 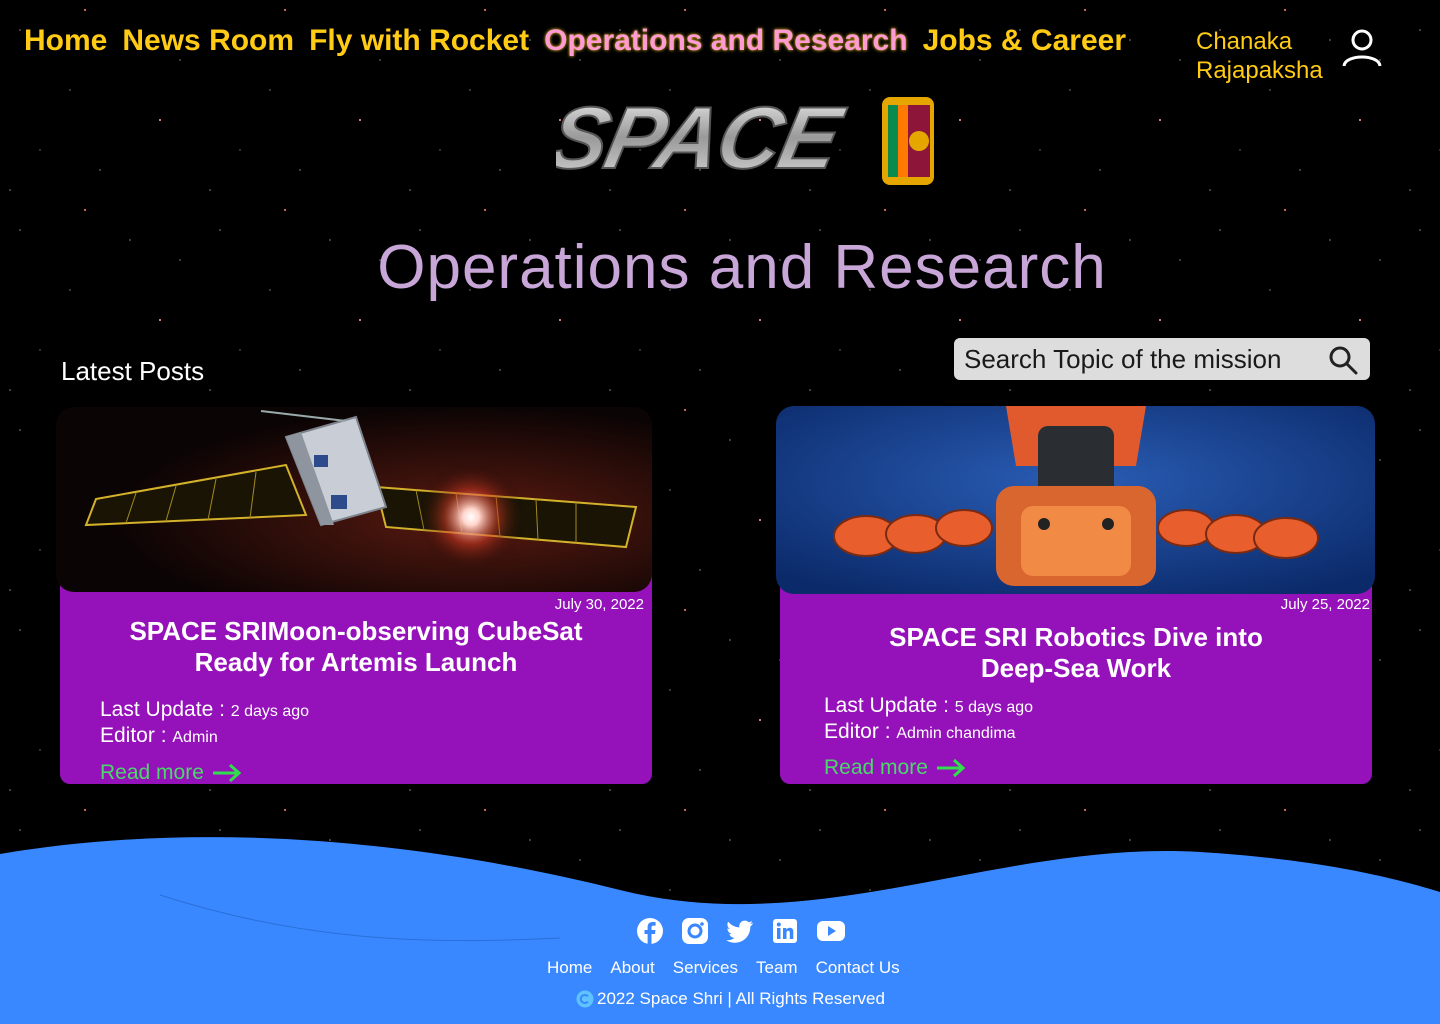 What do you see at coordinates (1266, 56) in the screenshot?
I see `user-name: Chanaka Rajapaksha` at bounding box center [1266, 56].